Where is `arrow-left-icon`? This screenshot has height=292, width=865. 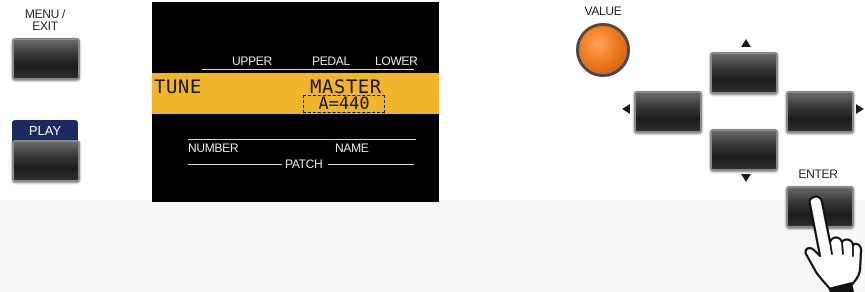 arrow-left-icon is located at coordinates (626, 109).